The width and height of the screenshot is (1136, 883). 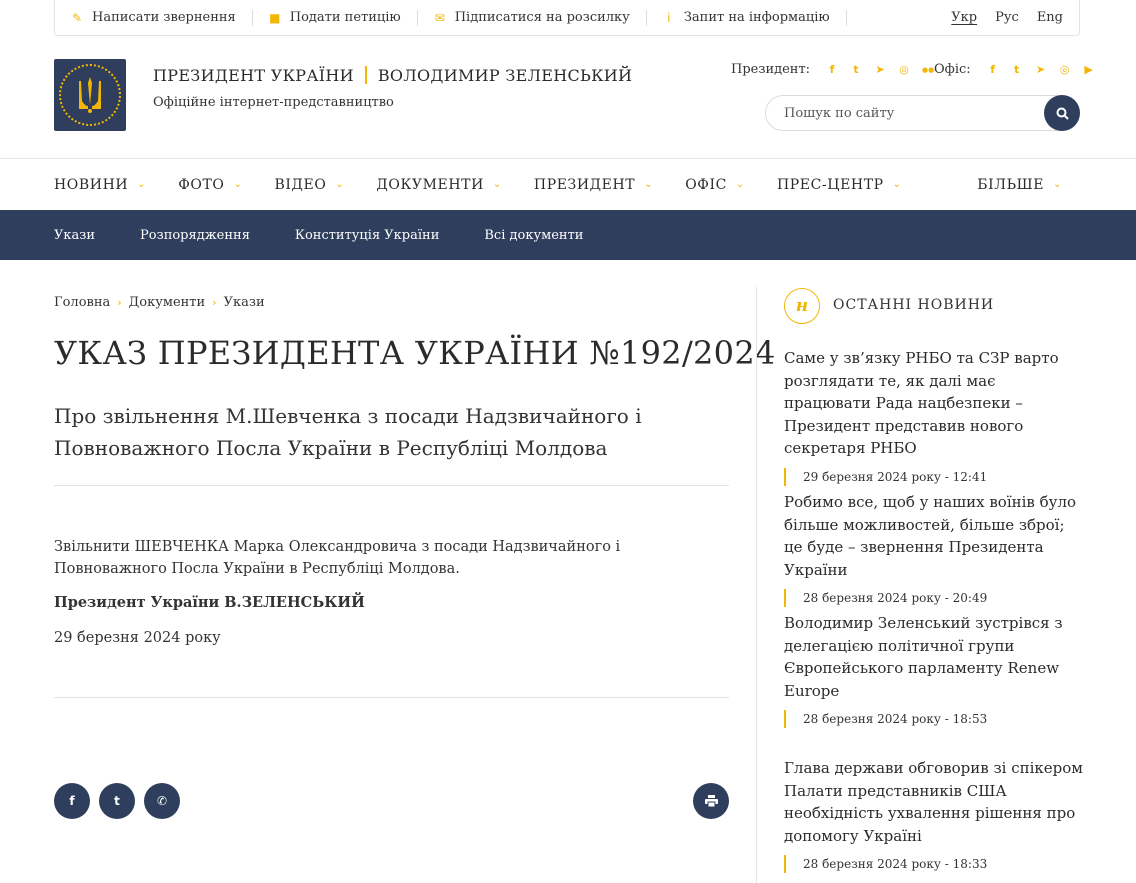 What do you see at coordinates (1007, 17) in the screenshot?
I see `lang-rus: Рус` at bounding box center [1007, 17].